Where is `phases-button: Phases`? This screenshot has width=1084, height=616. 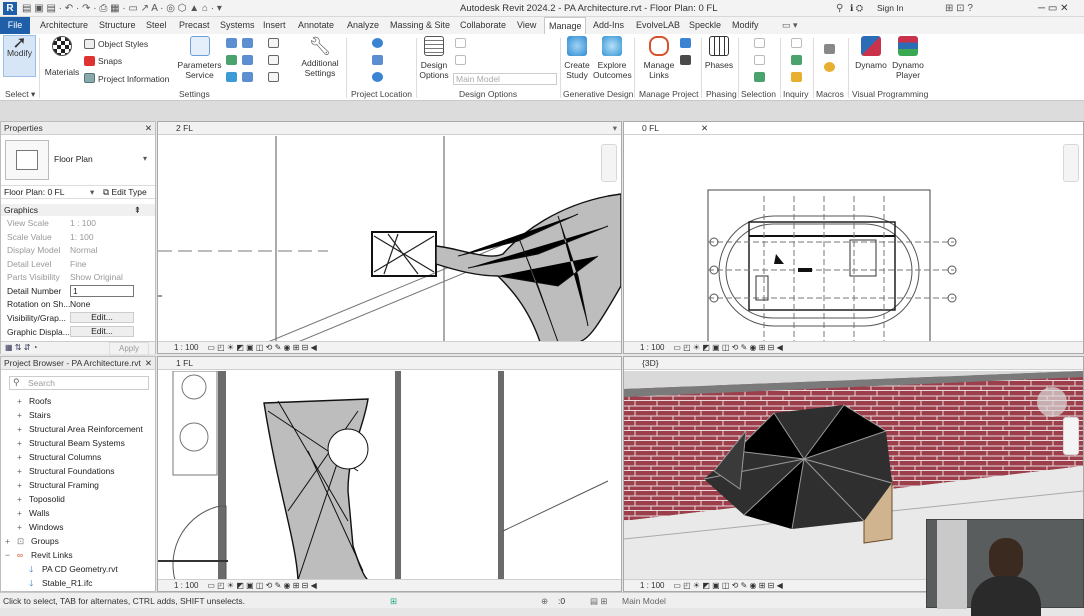
phases-button: Phases is located at coordinates (719, 53).